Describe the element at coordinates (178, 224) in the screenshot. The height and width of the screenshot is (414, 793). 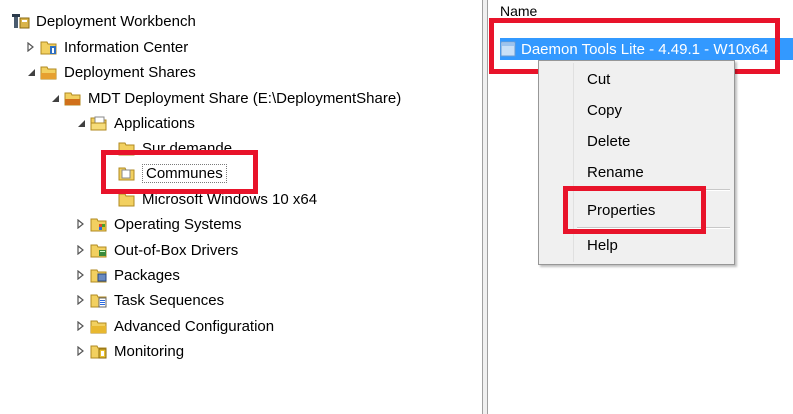
I see `tree-item-label: Operating Systems` at that location.